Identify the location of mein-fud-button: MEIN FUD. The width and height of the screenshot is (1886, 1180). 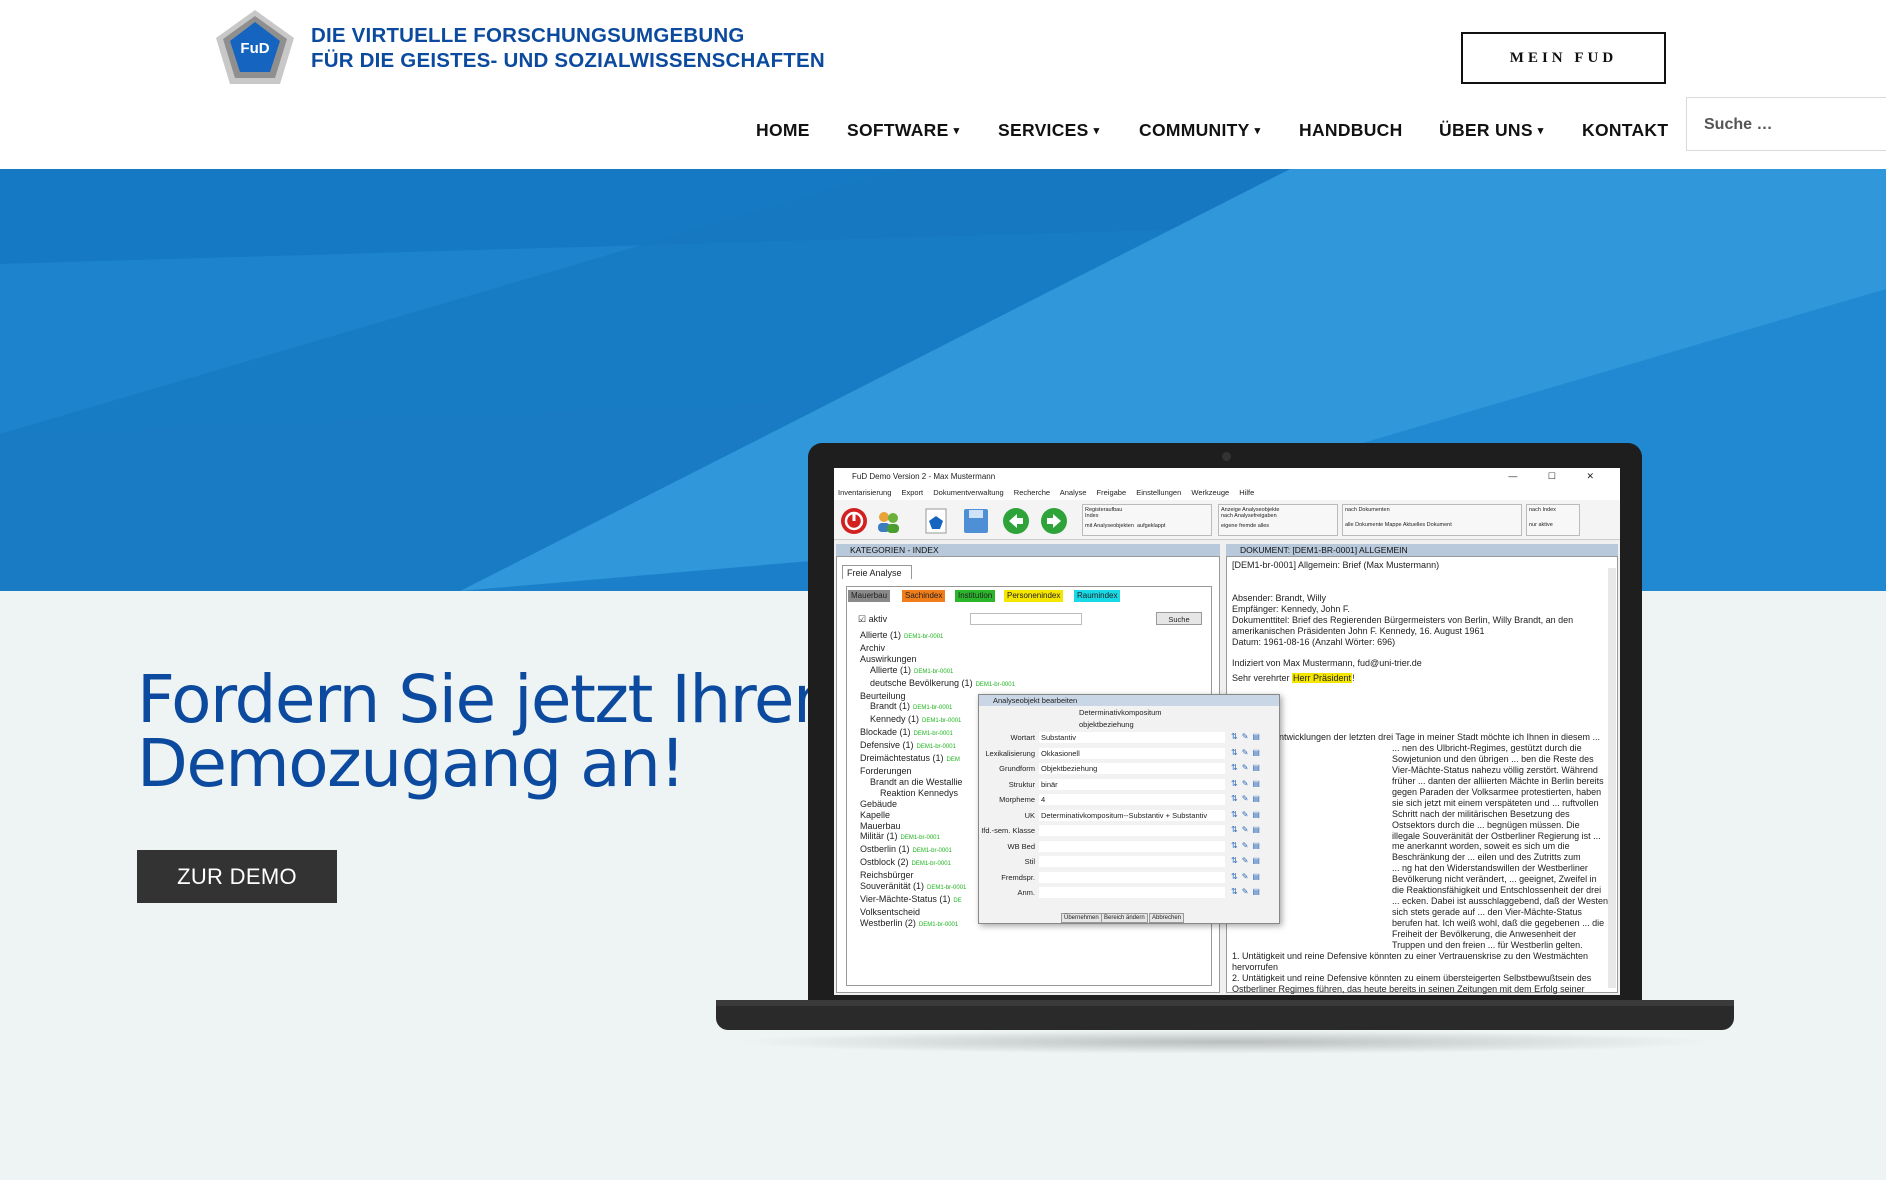
(1563, 58).